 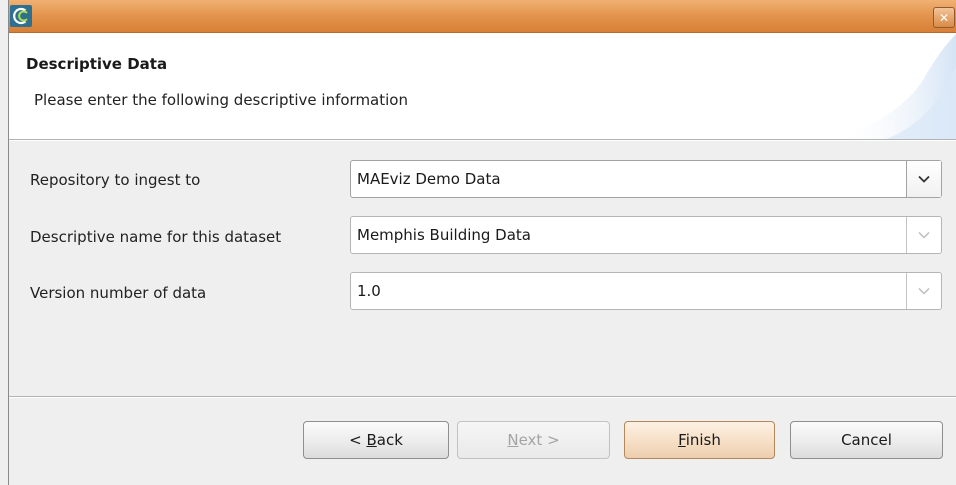 What do you see at coordinates (482, 16) in the screenshot?
I see `window-titlebar: ✕` at bounding box center [482, 16].